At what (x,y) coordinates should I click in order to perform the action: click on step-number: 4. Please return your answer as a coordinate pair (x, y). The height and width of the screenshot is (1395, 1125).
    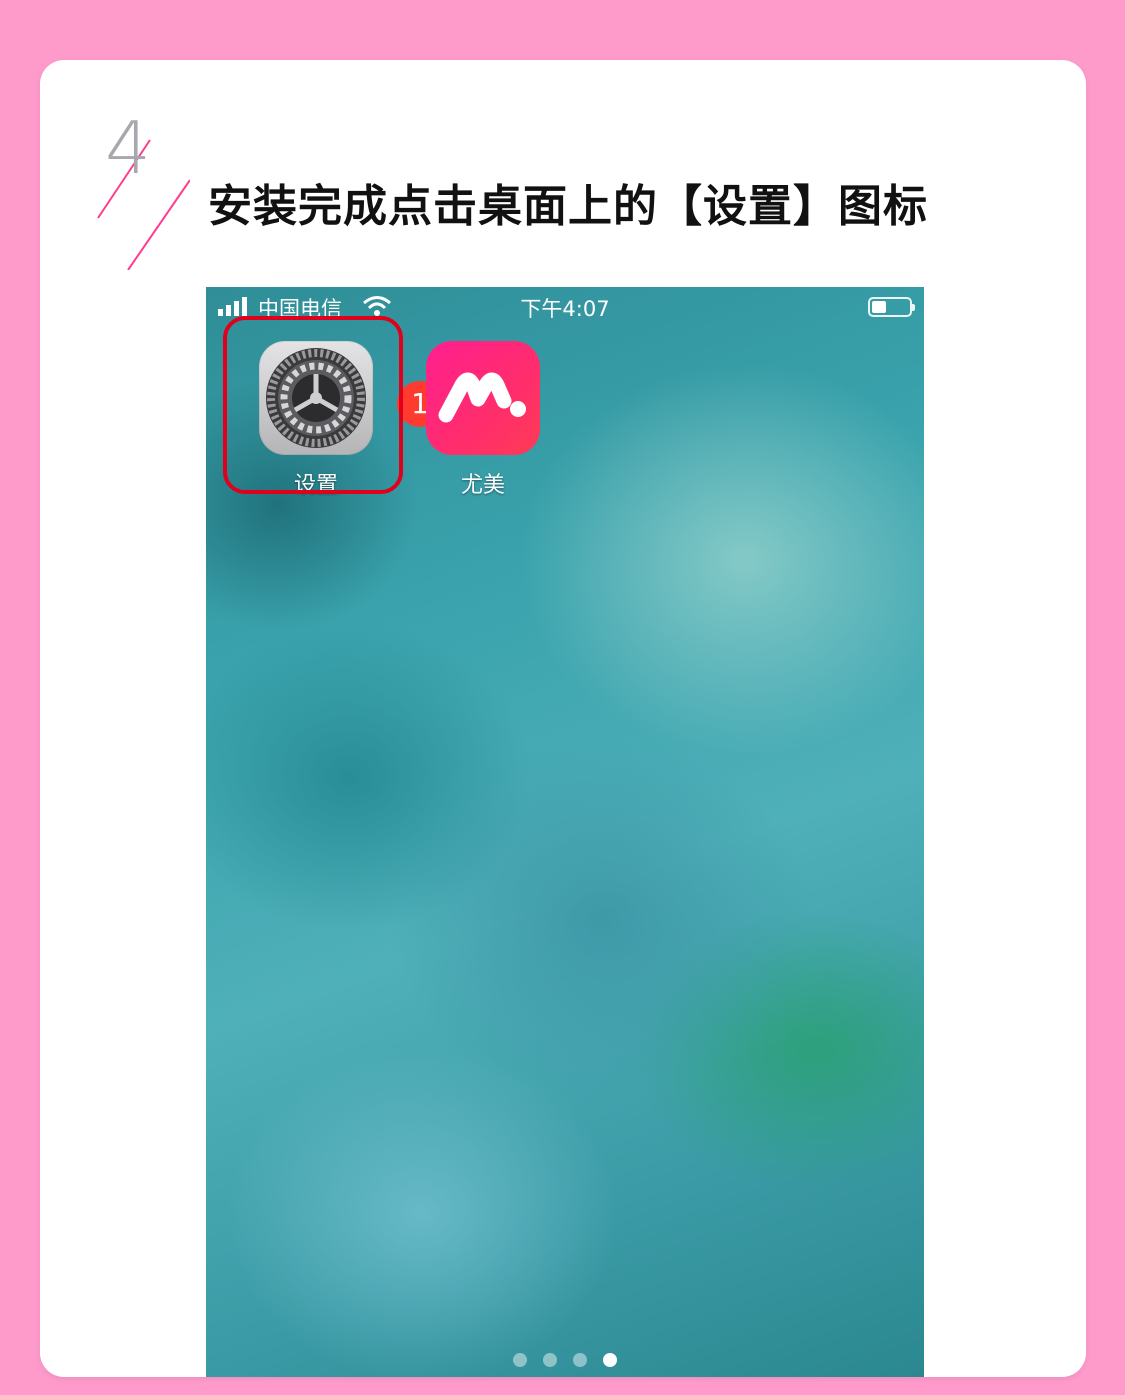
    Looking at the image, I should click on (128, 148).